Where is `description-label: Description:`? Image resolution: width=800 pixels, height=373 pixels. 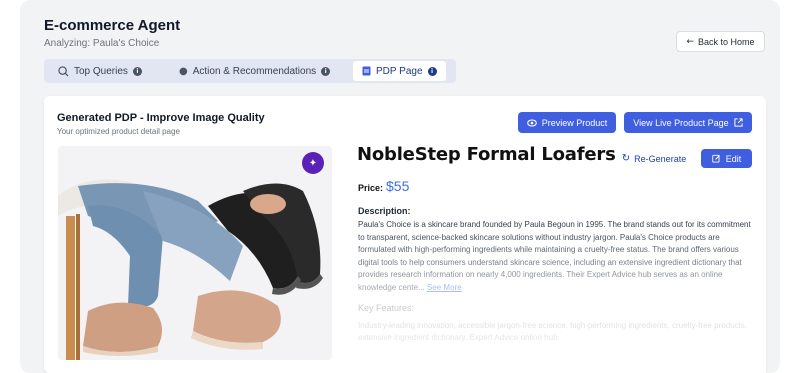
description-label: Description: is located at coordinates (384, 211).